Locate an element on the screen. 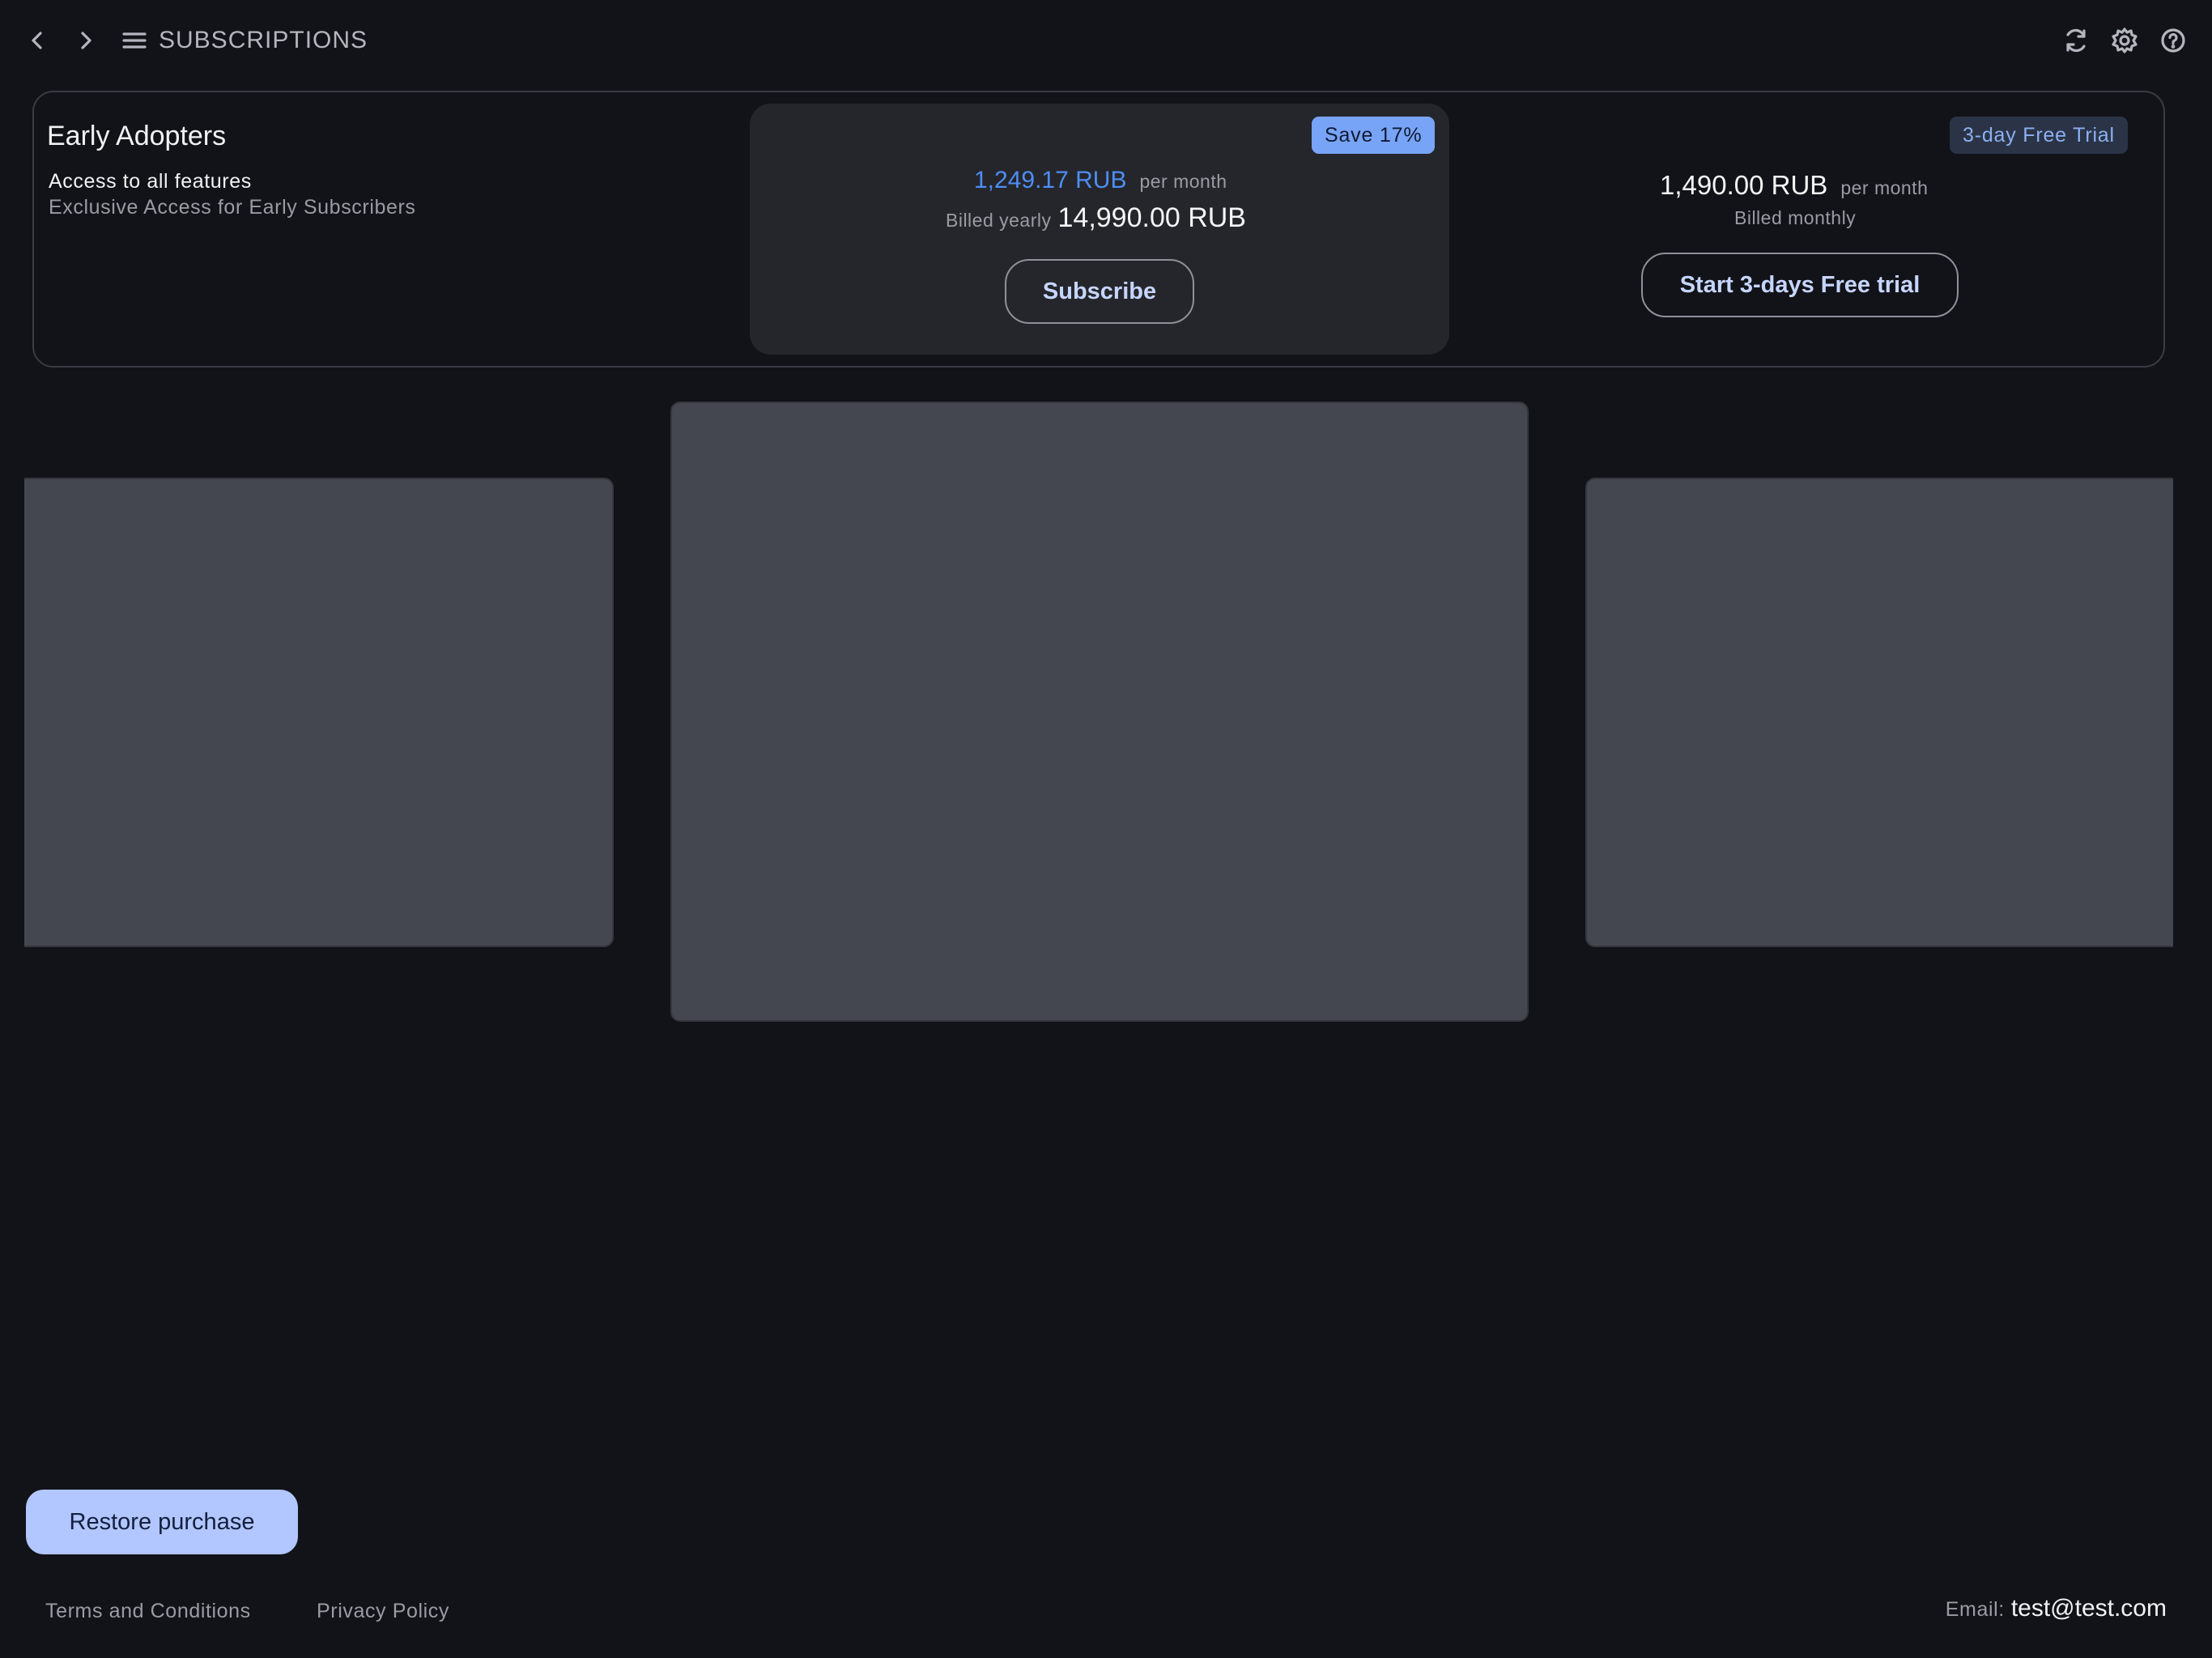 This screenshot has width=2212, height=1658. start-free-trial-button: Start 3-days Free trial is located at coordinates (1800, 285).